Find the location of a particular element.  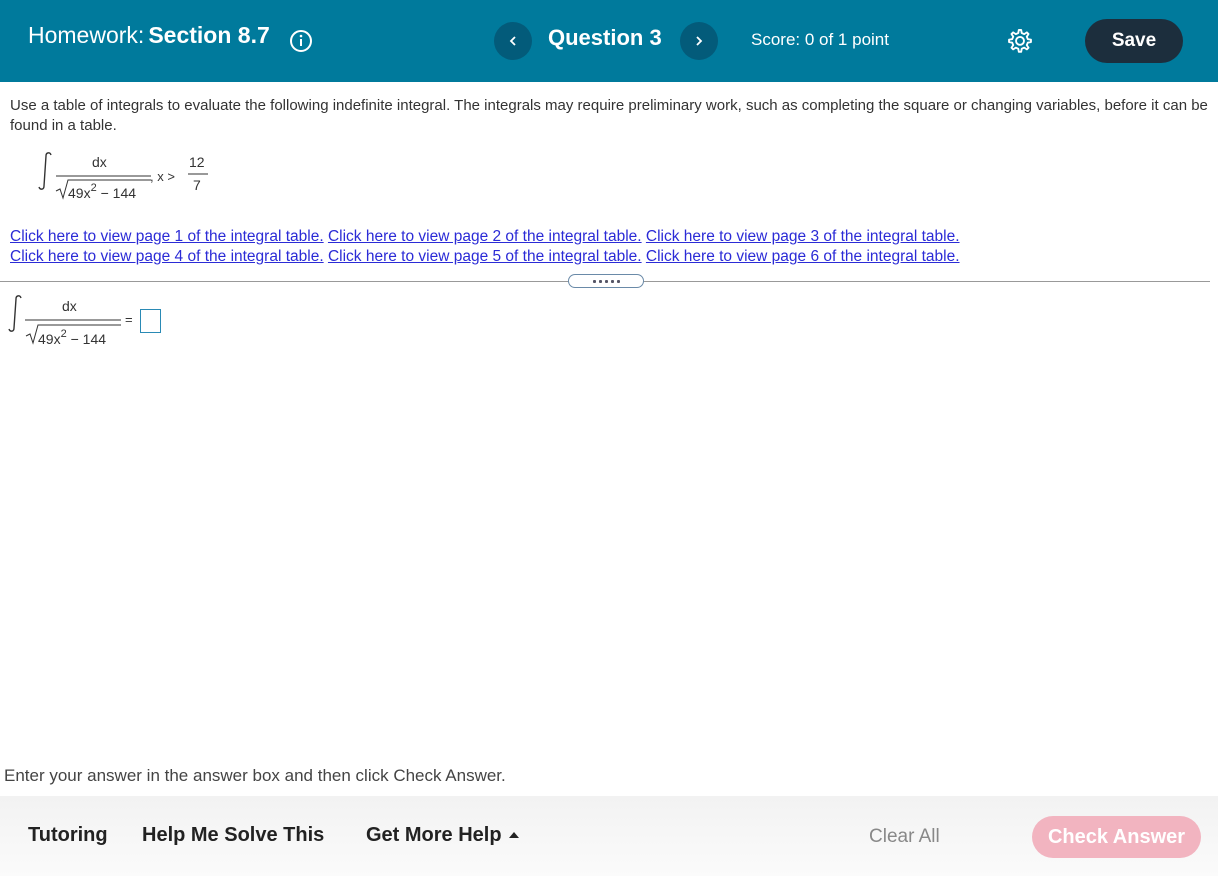

info-icon is located at coordinates (301, 41).